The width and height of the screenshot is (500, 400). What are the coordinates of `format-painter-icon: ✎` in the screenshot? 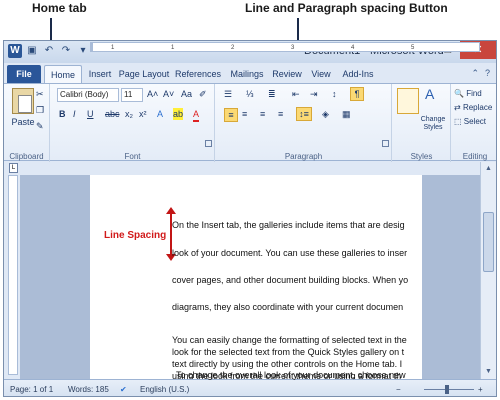 It's located at (40, 126).